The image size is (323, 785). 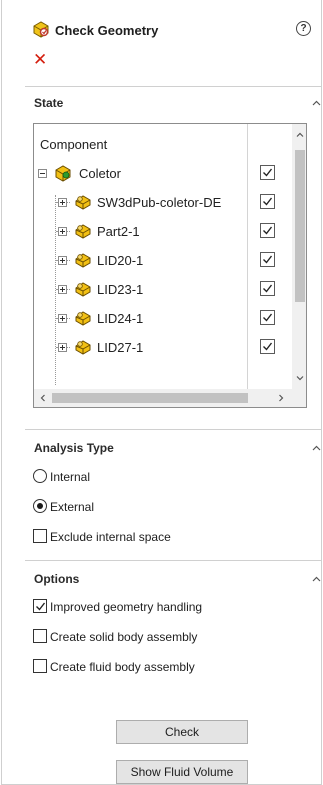 I want to click on tree-row-lid23: LID23-1, so click(x=163, y=290).